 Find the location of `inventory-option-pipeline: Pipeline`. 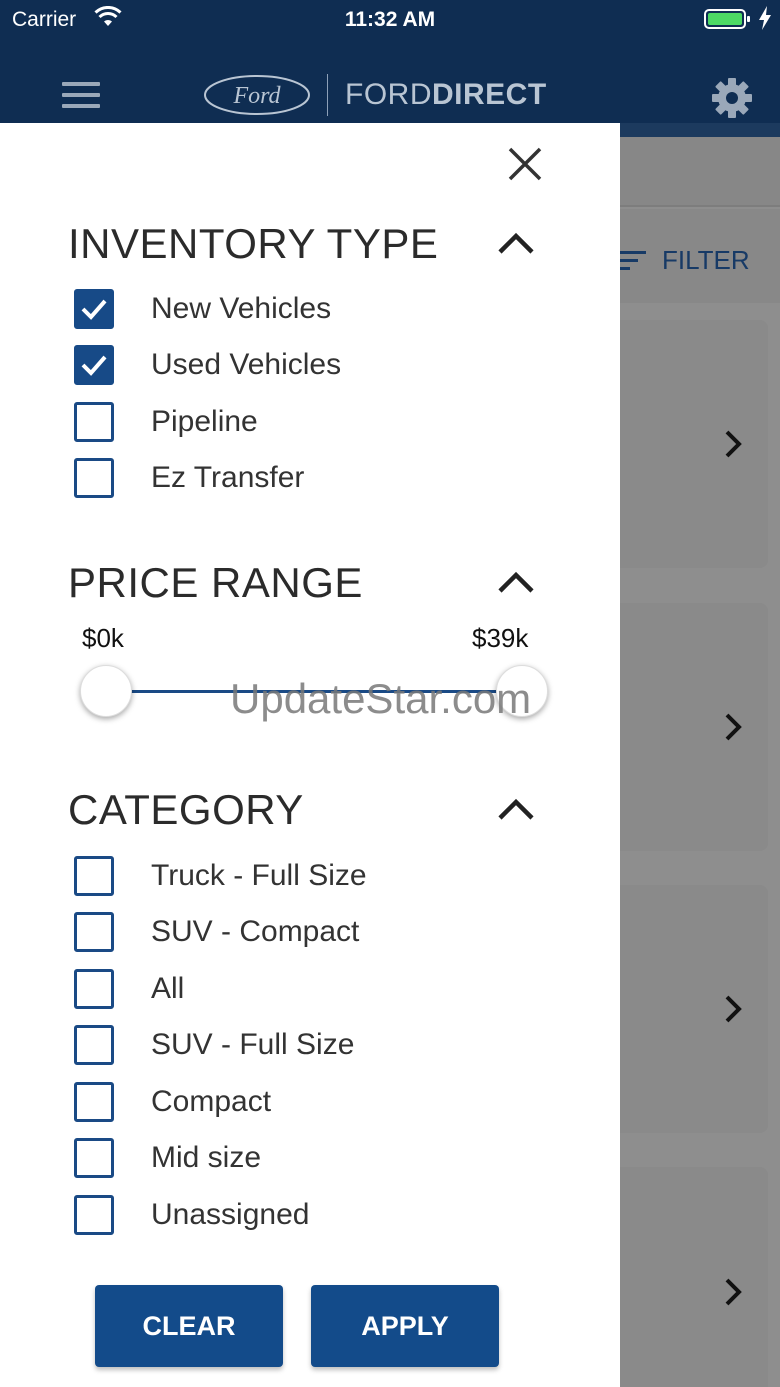

inventory-option-pipeline: Pipeline is located at coordinates (304, 422).